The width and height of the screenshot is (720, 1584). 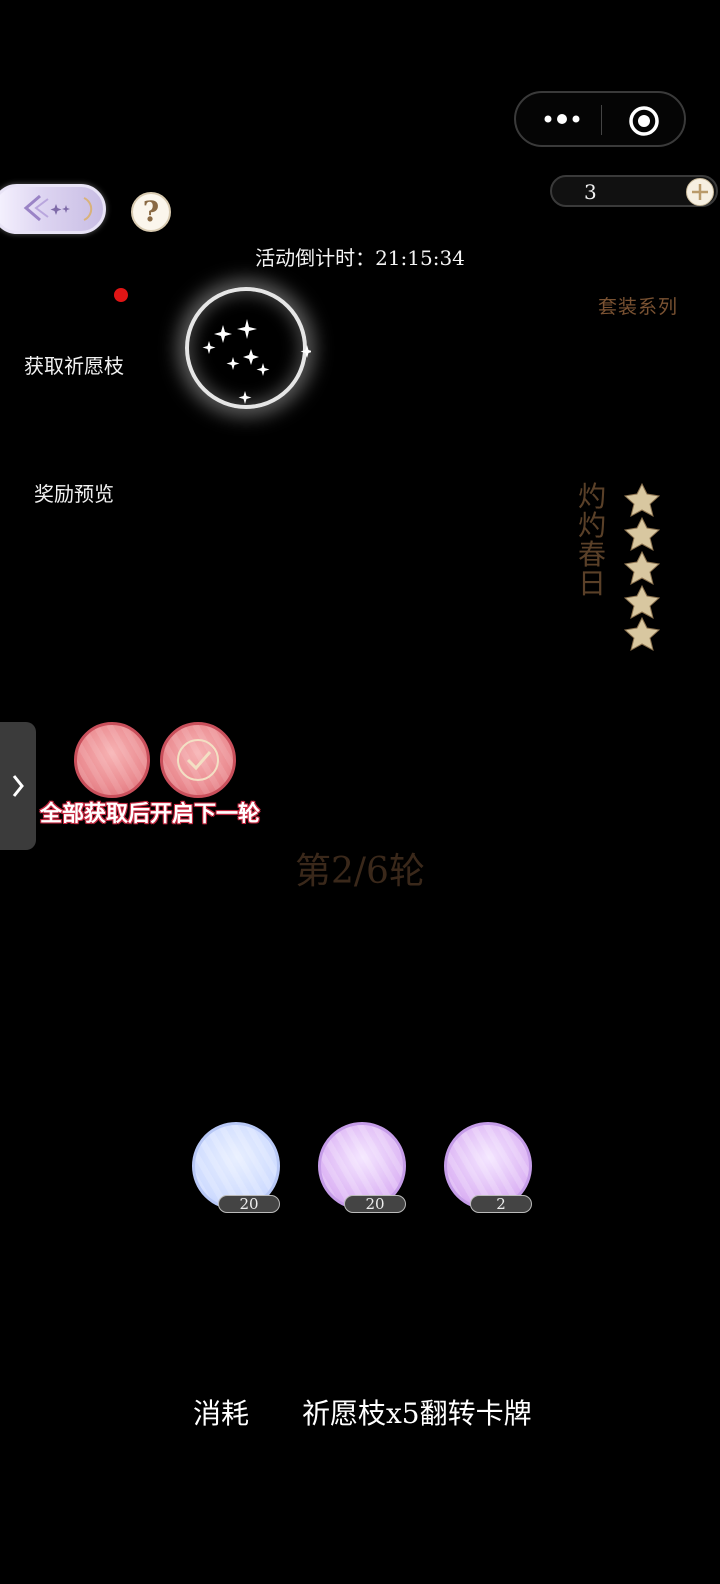 I want to click on target-circle-icon, so click(x=644, y=121).